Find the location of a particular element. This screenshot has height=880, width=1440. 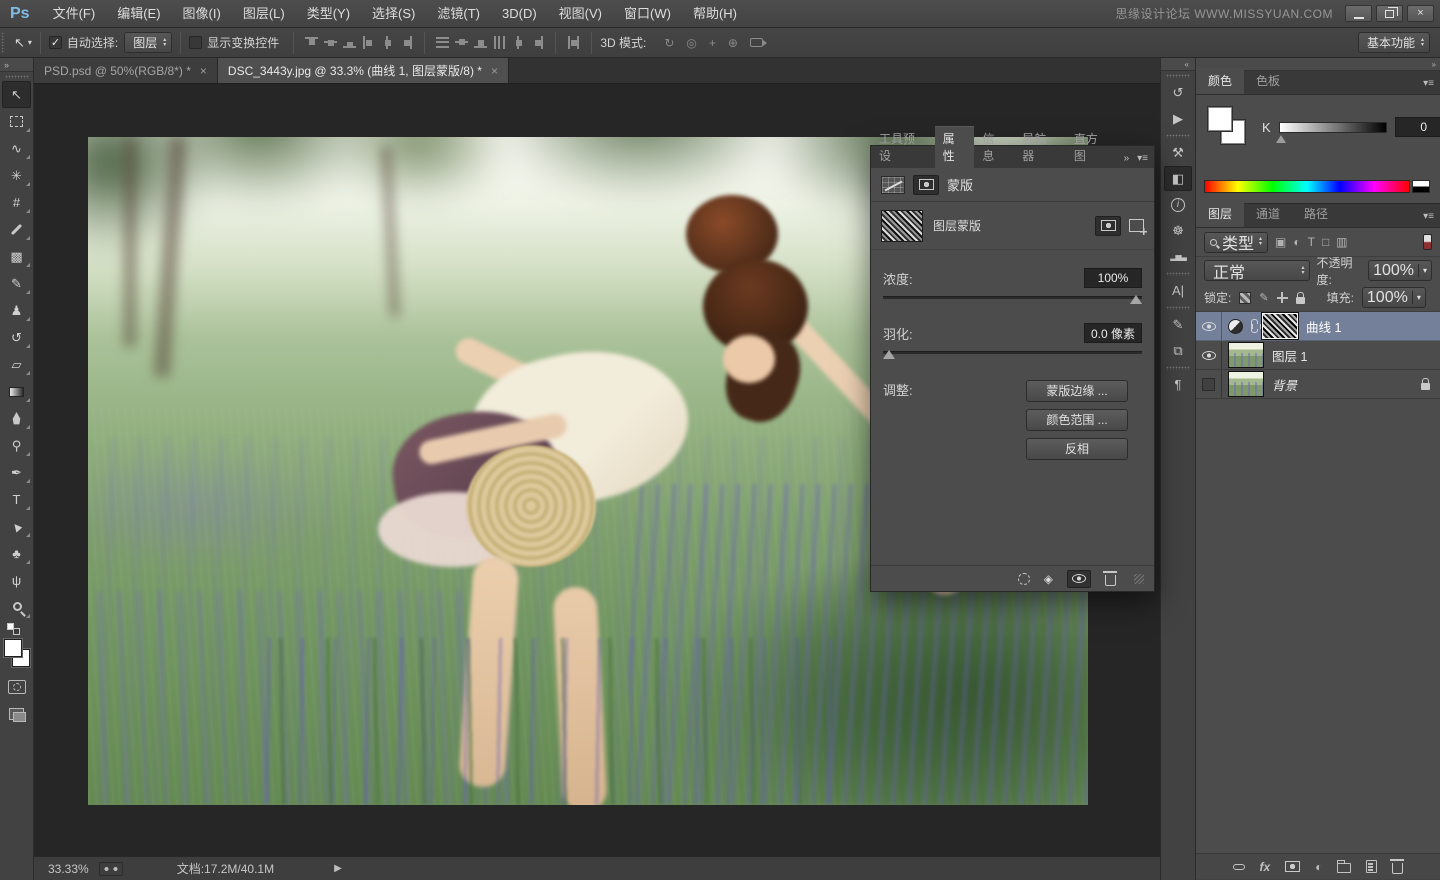

lasso-tool: ∿ is located at coordinates (16, 148).